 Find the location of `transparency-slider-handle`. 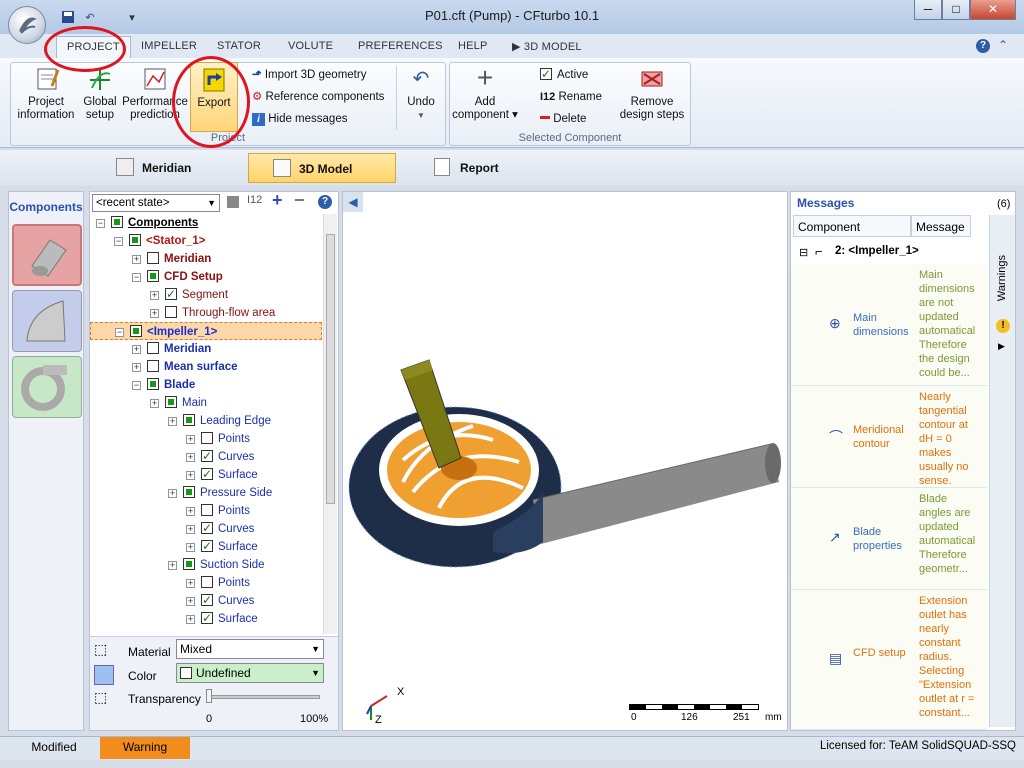

transparency-slider-handle is located at coordinates (209, 696).